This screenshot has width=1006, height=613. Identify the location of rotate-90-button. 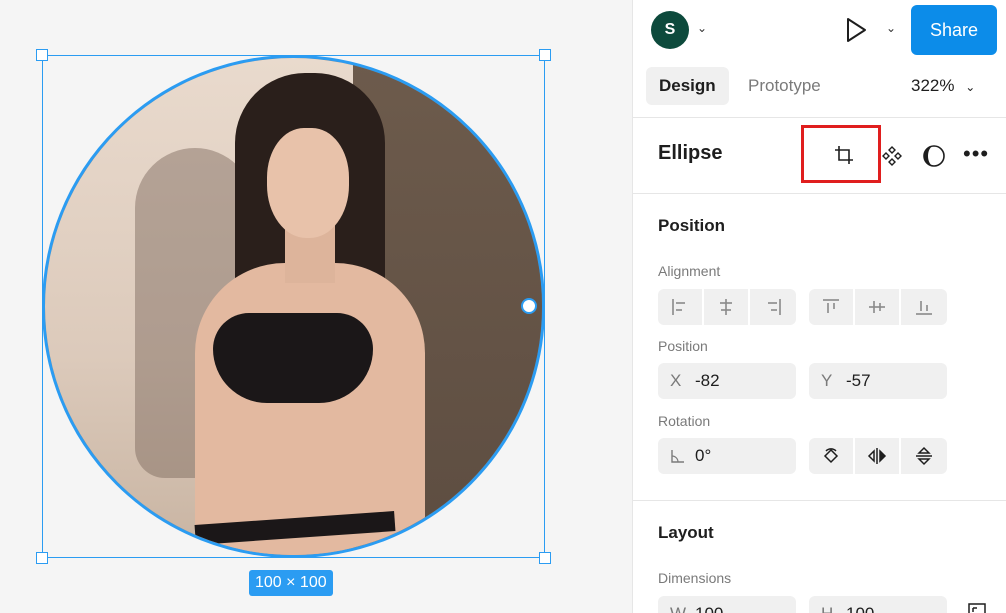
(832, 456).